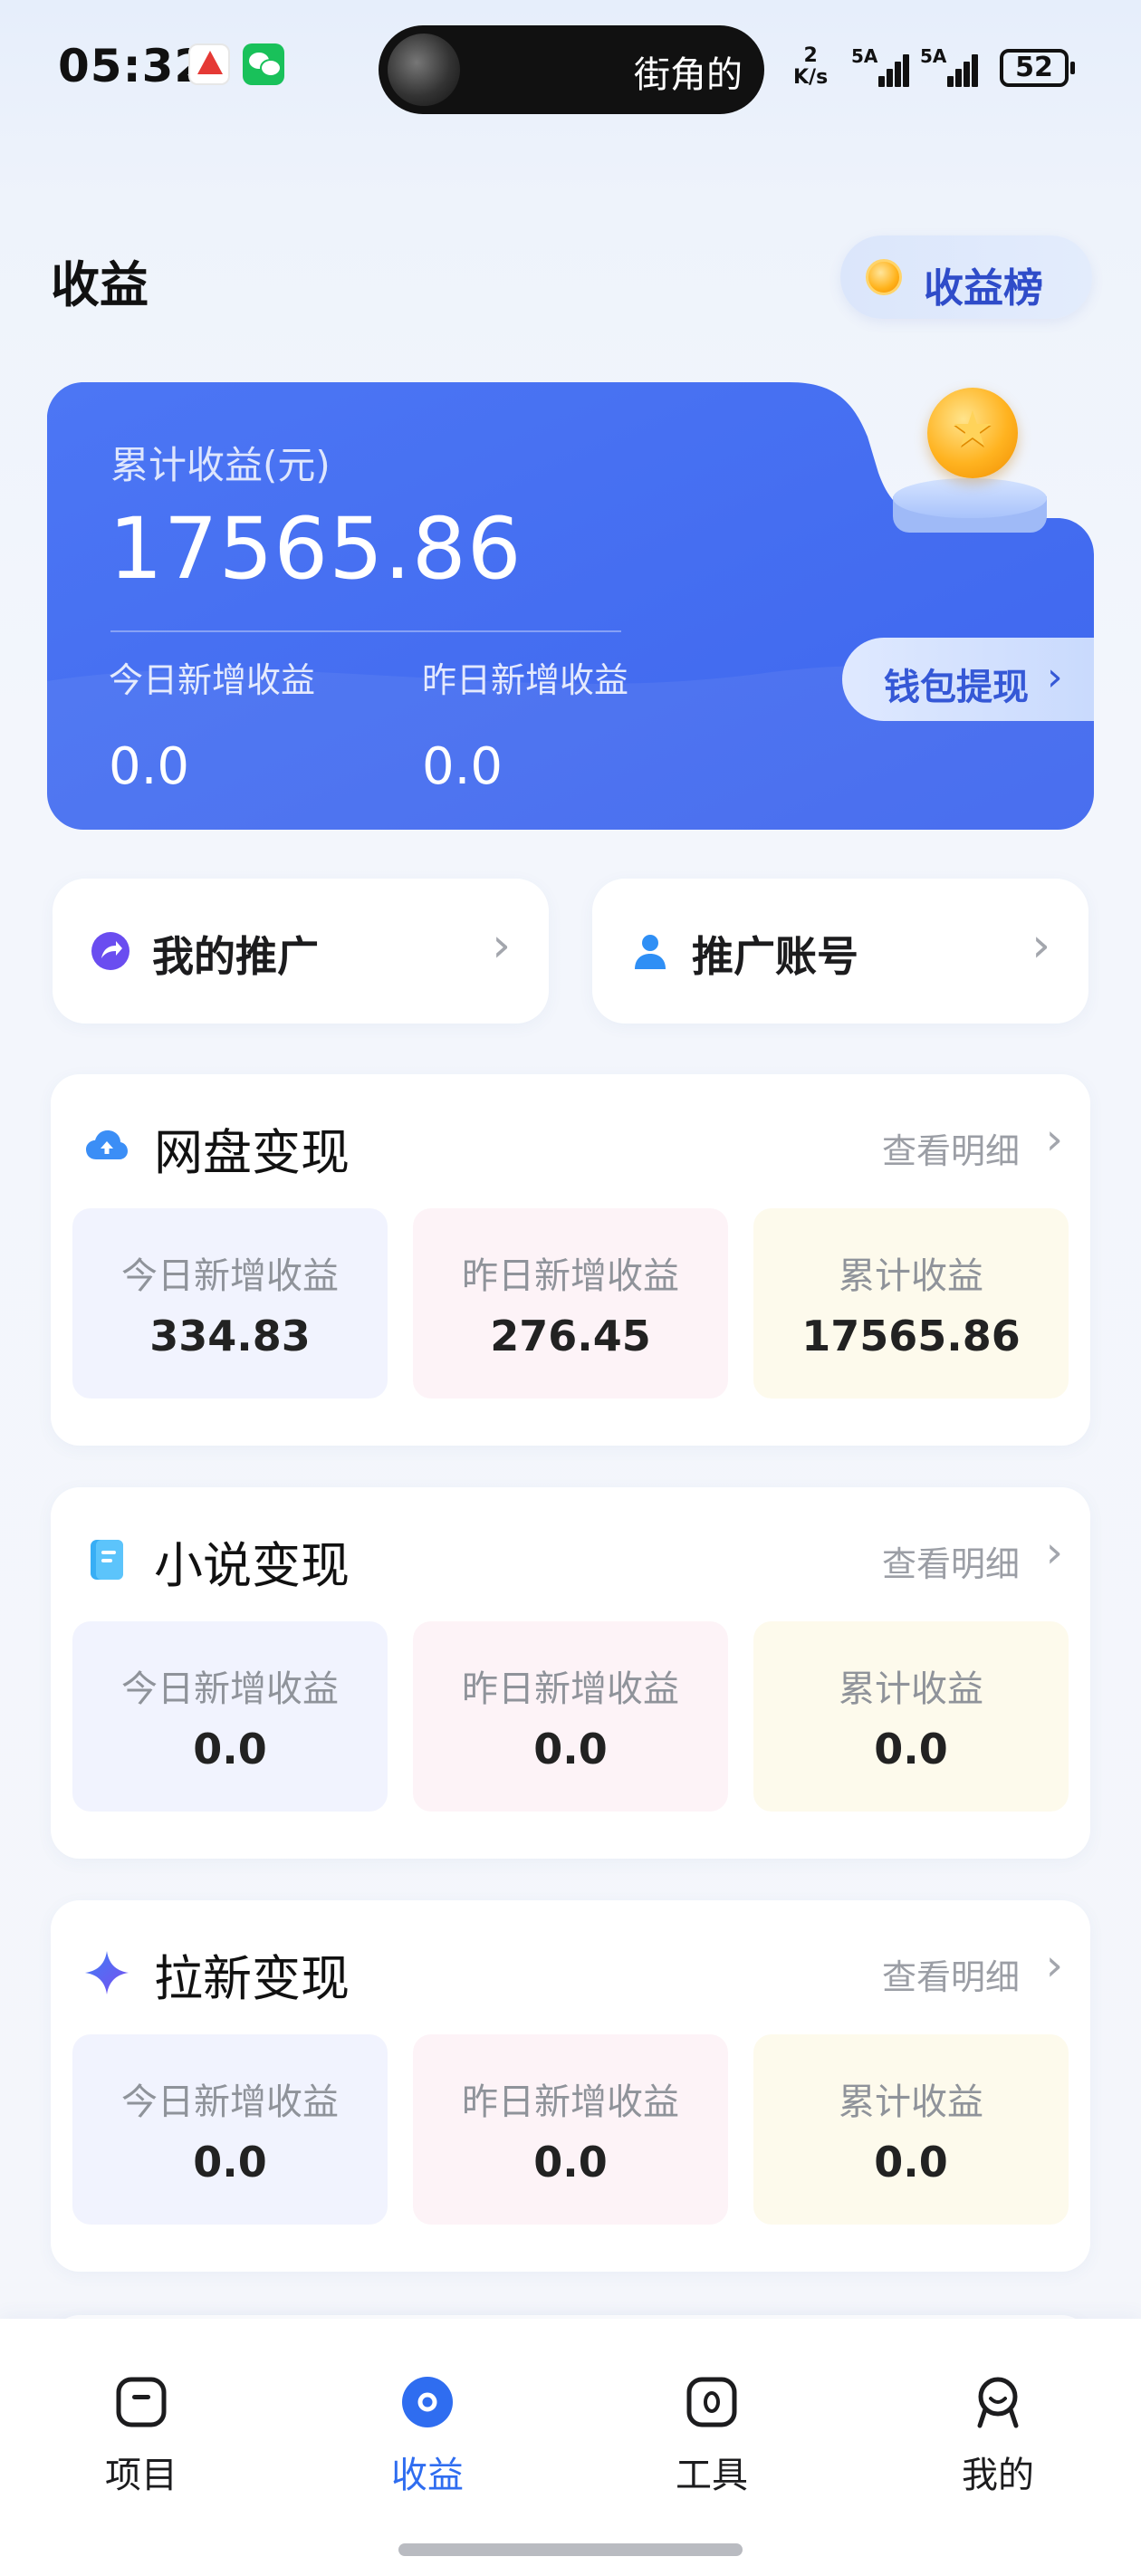 The height and width of the screenshot is (2576, 1141). I want to click on gold-coin-icon, so click(973, 433).